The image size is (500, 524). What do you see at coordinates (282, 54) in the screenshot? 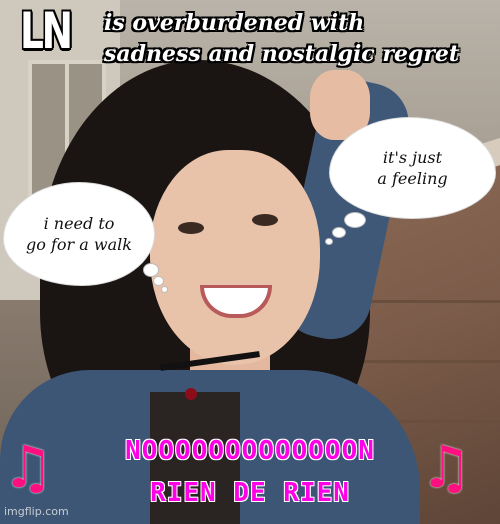
I see `headline-line: sadness and nostalgic regret` at bounding box center [282, 54].